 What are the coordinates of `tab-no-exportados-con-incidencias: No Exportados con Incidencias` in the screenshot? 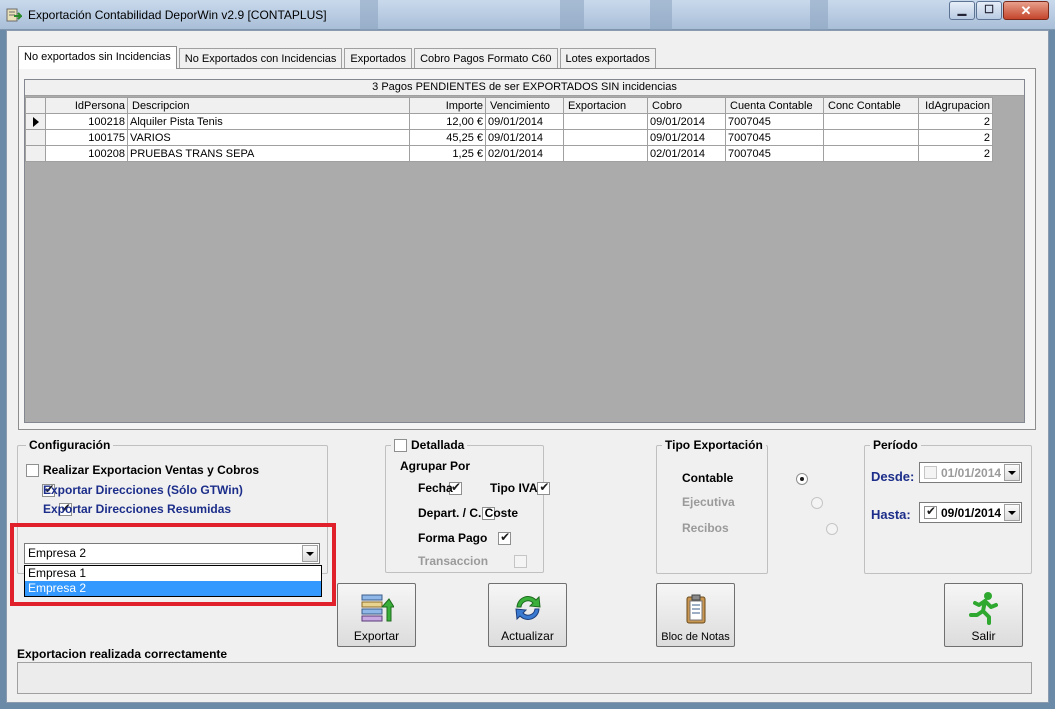 It's located at (260, 58).